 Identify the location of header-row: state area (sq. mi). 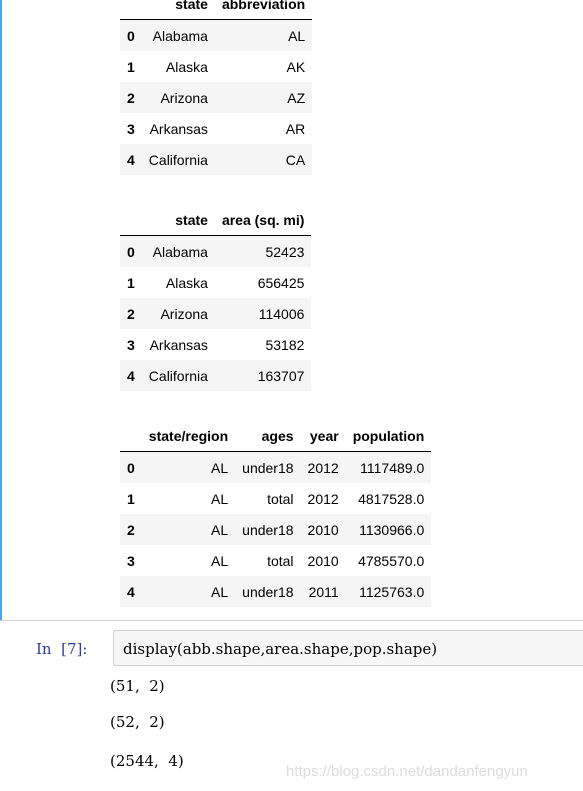
(216, 220).